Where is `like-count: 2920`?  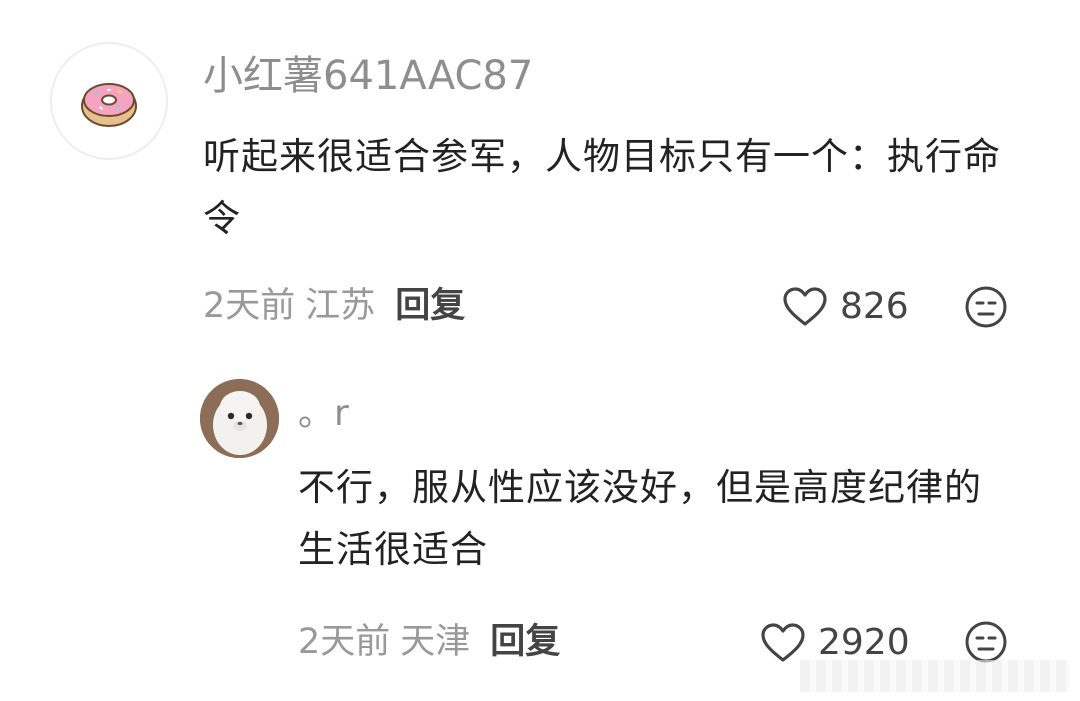 like-count: 2920 is located at coordinates (864, 642).